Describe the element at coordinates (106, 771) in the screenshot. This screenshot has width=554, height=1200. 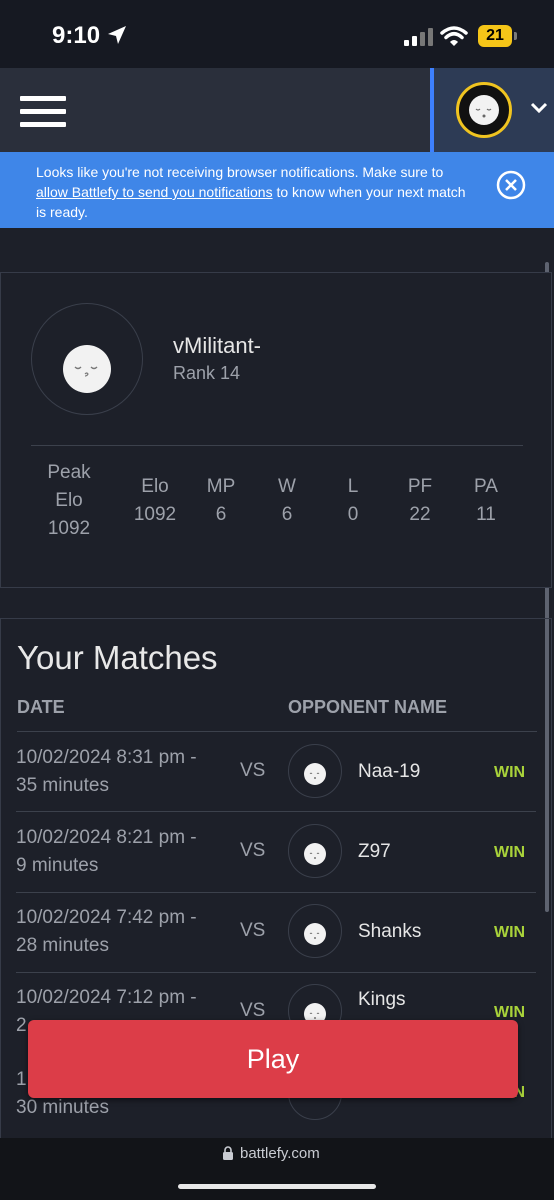
I see `match-date: 10/02/2024 8:31 pm -35 minutes` at that location.